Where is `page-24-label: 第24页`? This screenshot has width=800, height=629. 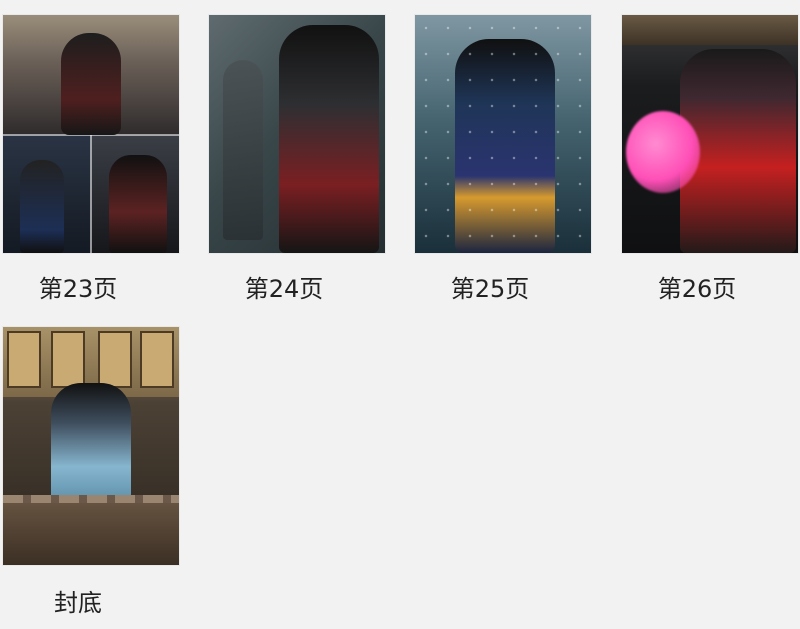
page-24-label: 第24页 is located at coordinates (284, 289).